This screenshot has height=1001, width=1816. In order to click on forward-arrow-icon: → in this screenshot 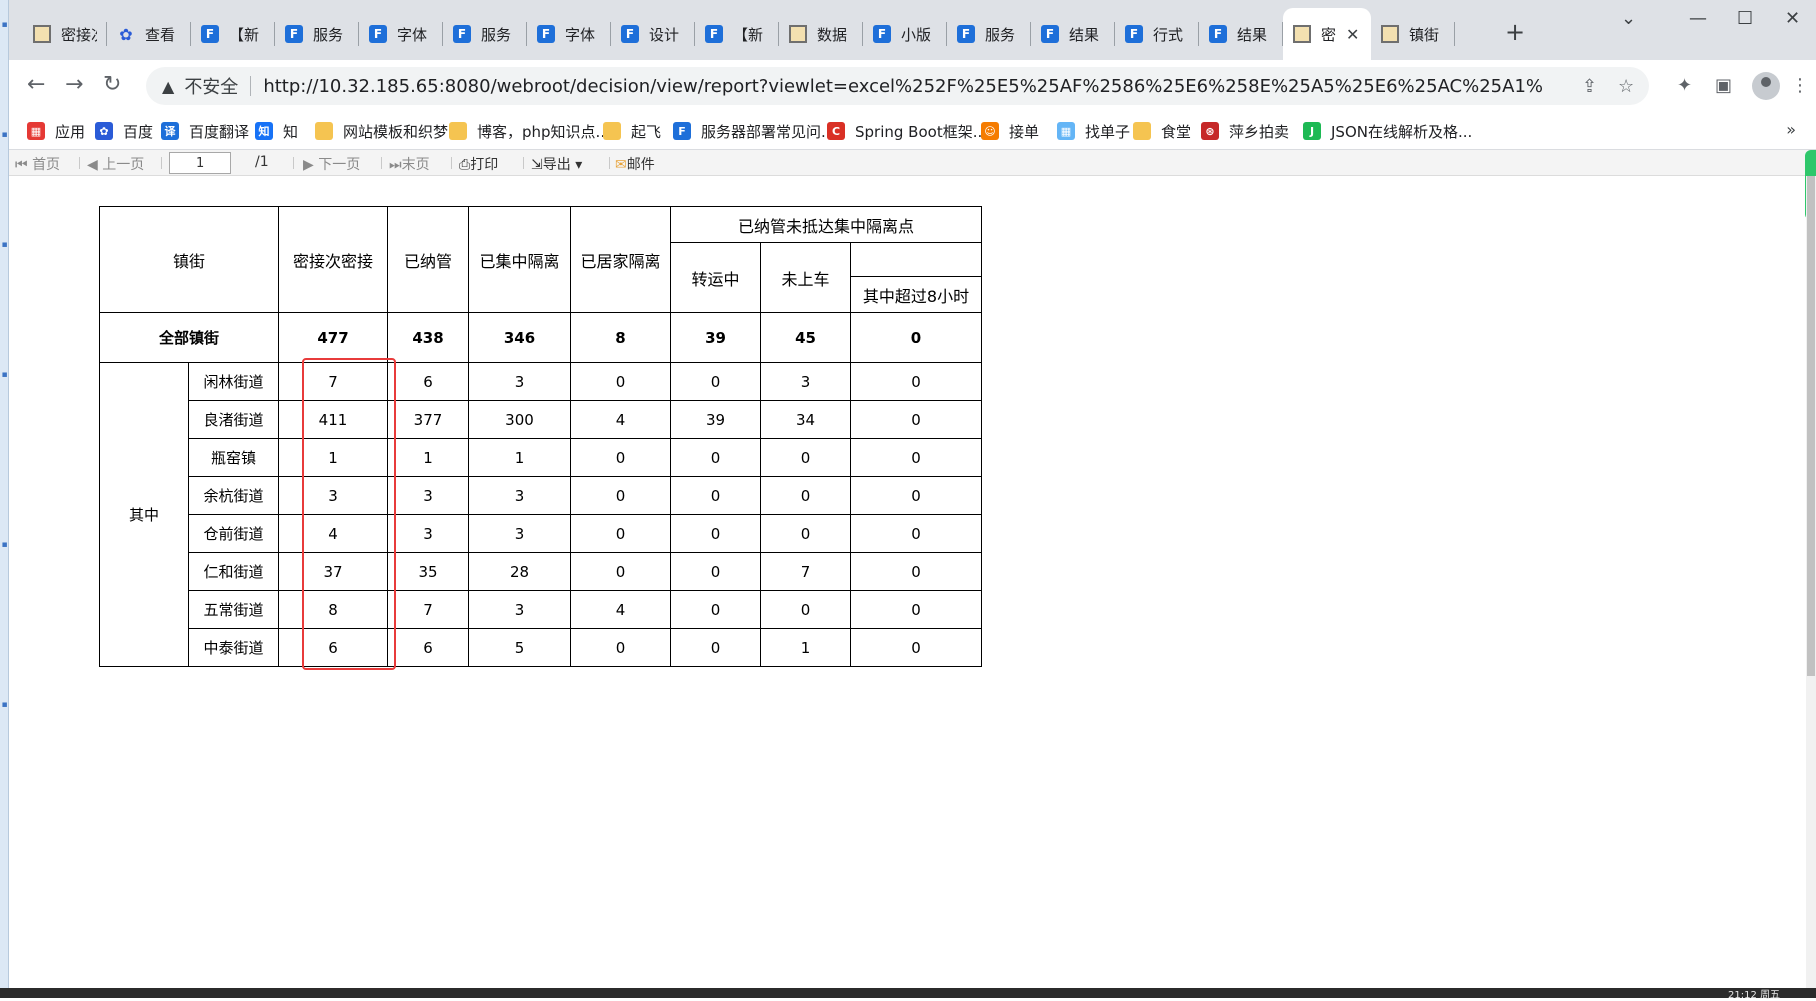, I will do `click(74, 84)`.